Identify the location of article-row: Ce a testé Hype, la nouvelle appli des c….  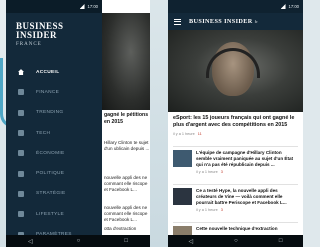
(235, 201).